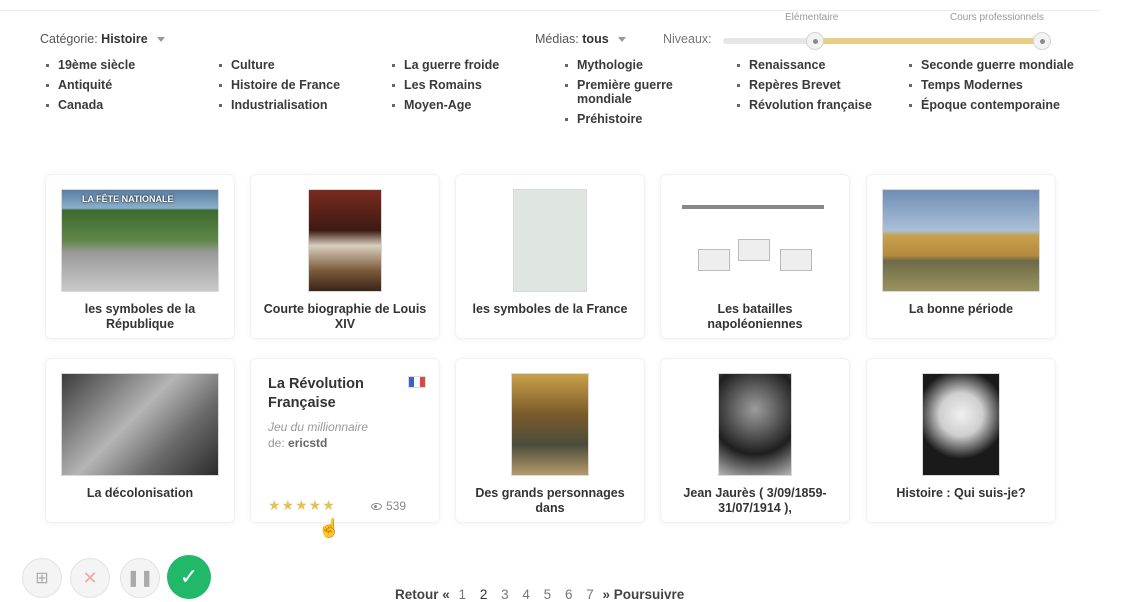 The height and width of the screenshot is (602, 1132). Describe the element at coordinates (307, 443) in the screenshot. I see `author-name: ericstd` at that location.